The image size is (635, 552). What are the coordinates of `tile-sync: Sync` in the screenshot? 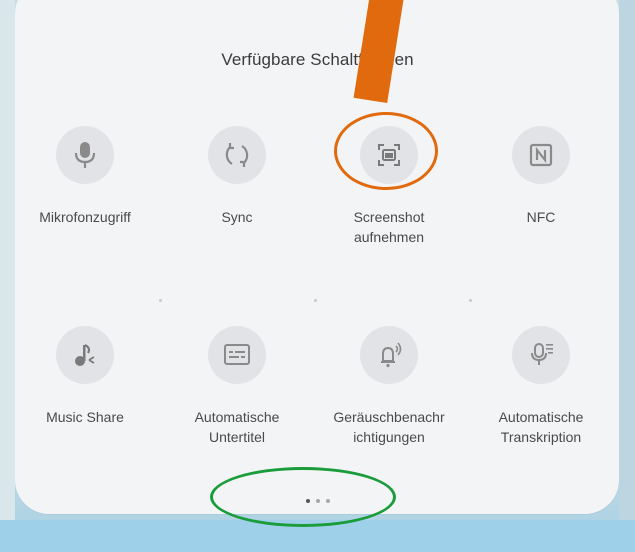 It's located at (237, 176).